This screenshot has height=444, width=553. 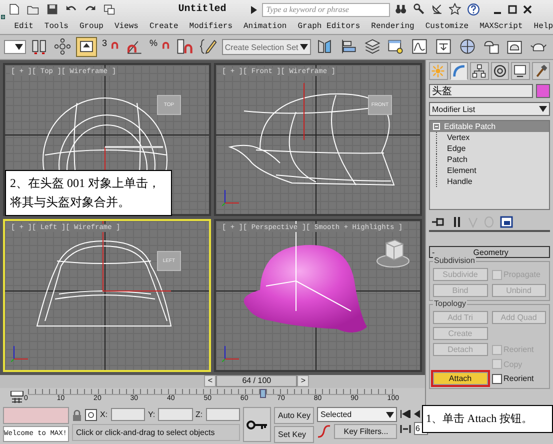 What do you see at coordinates (17, 396) in the screenshot?
I see `track-bar-icon` at bounding box center [17, 396].